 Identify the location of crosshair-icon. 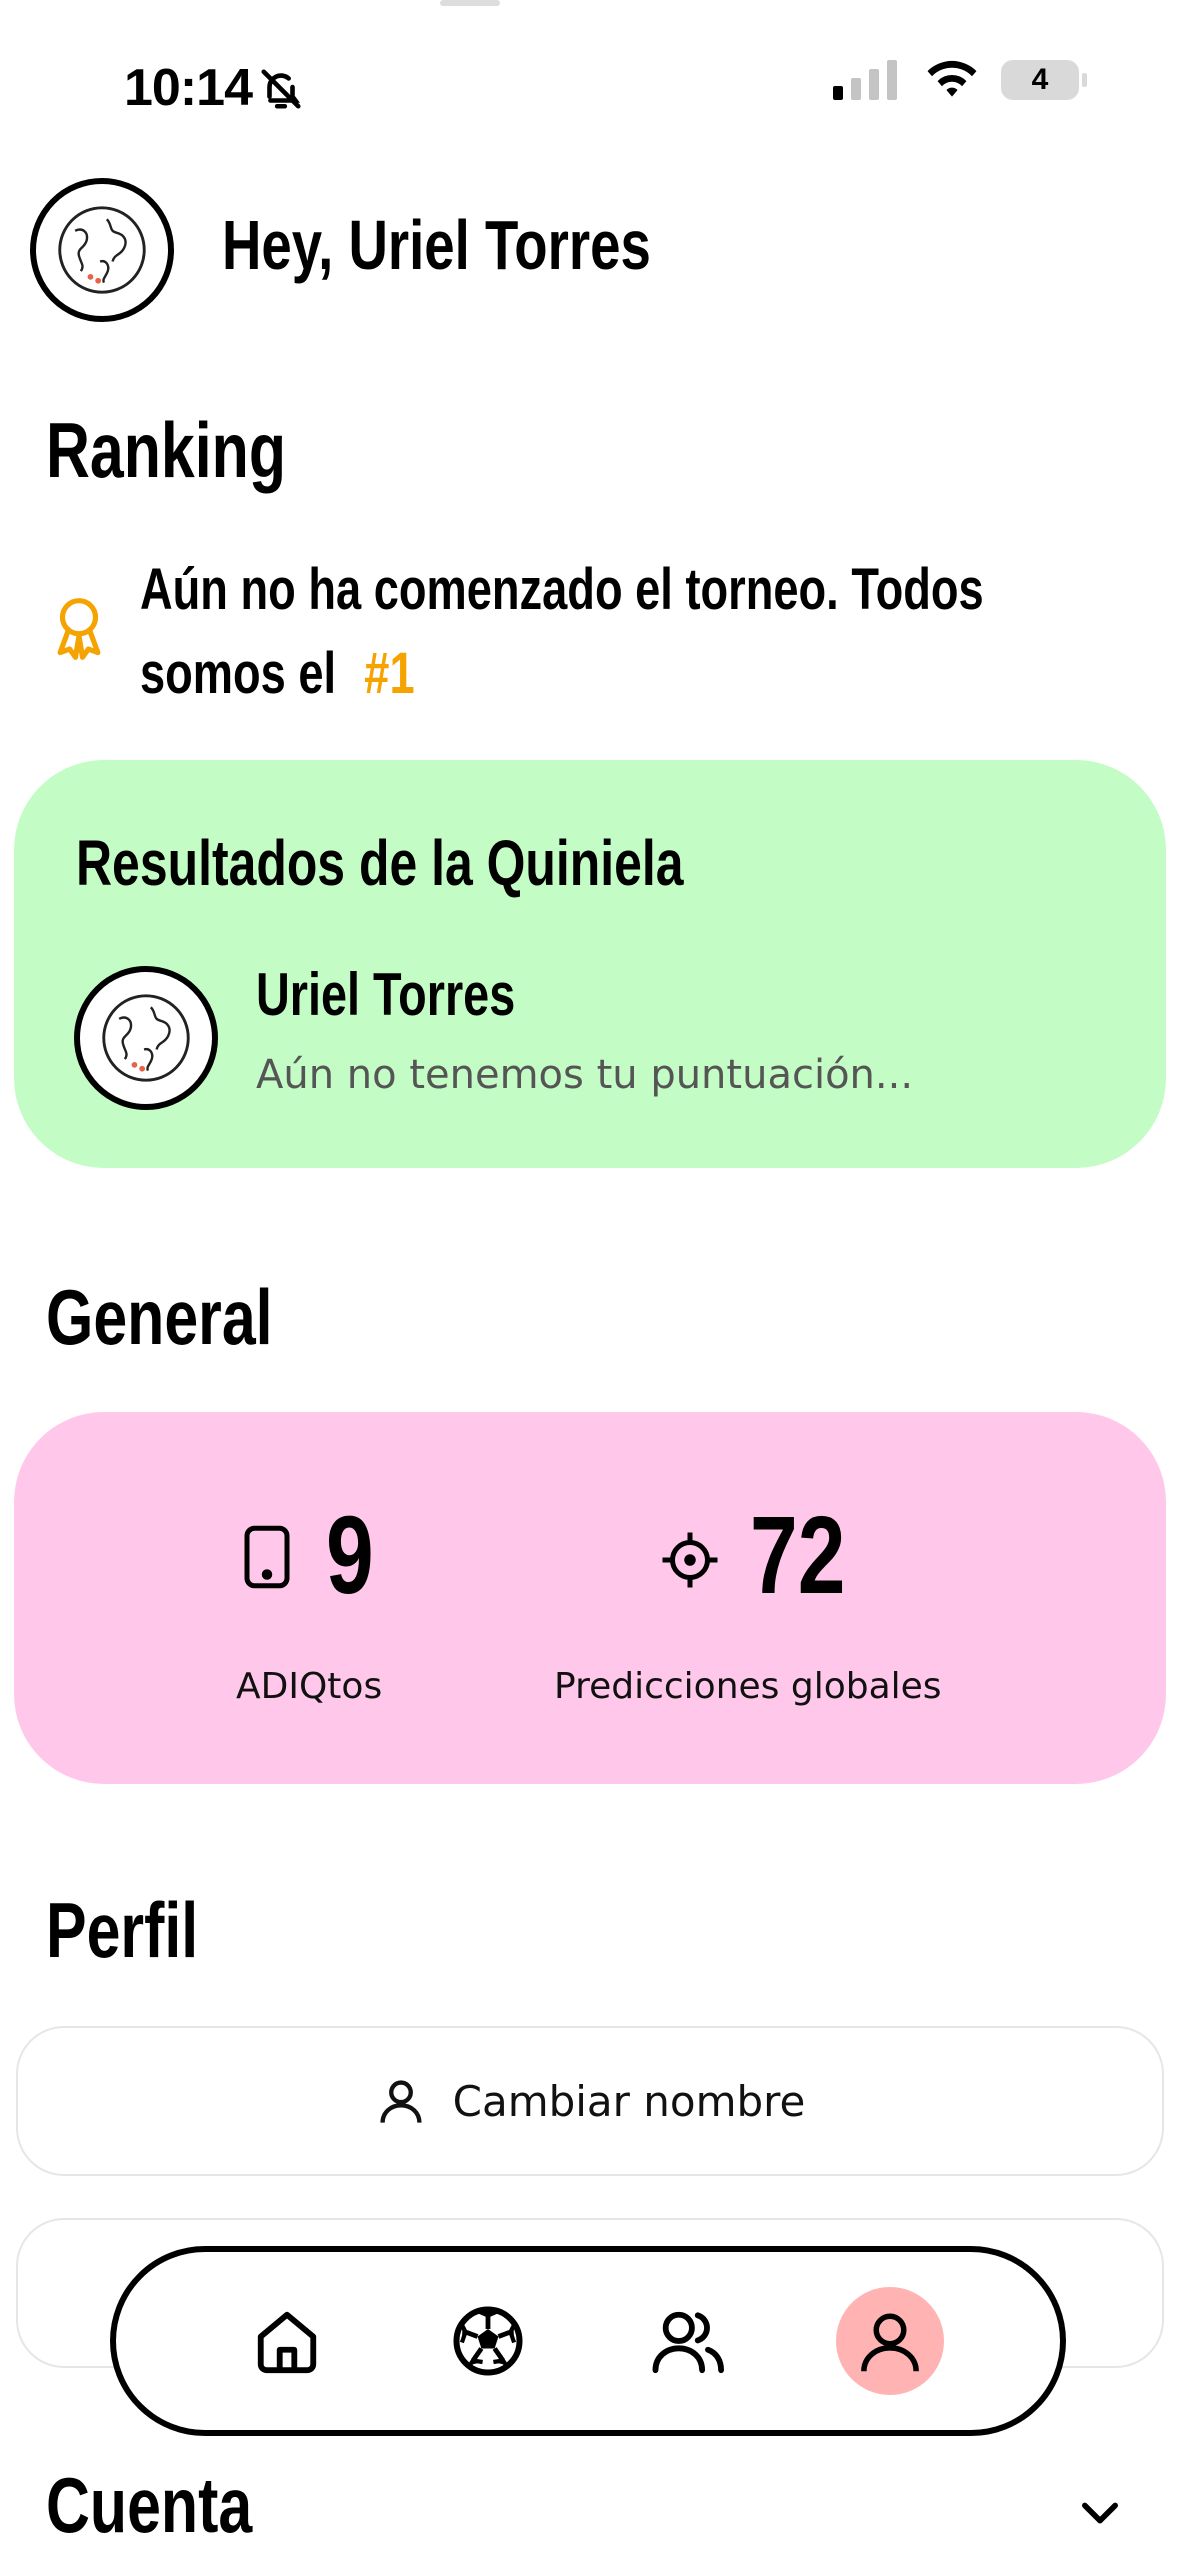
(690, 1562).